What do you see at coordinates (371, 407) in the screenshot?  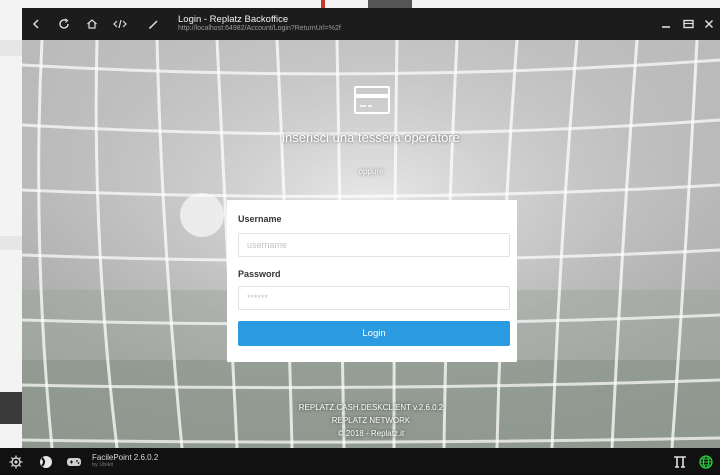 I see `version-text: REPLATZ.CASH.DESKCLIENT v.2.6.0.2` at bounding box center [371, 407].